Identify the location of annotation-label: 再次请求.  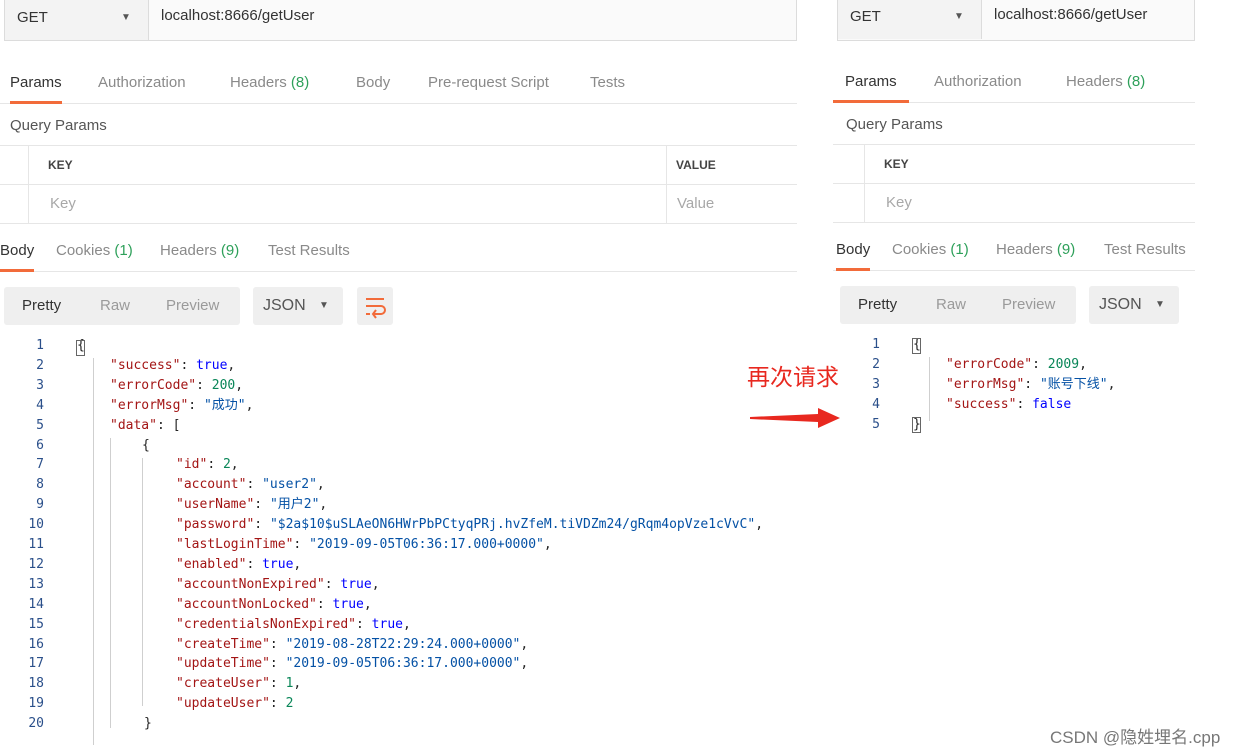
(793, 378).